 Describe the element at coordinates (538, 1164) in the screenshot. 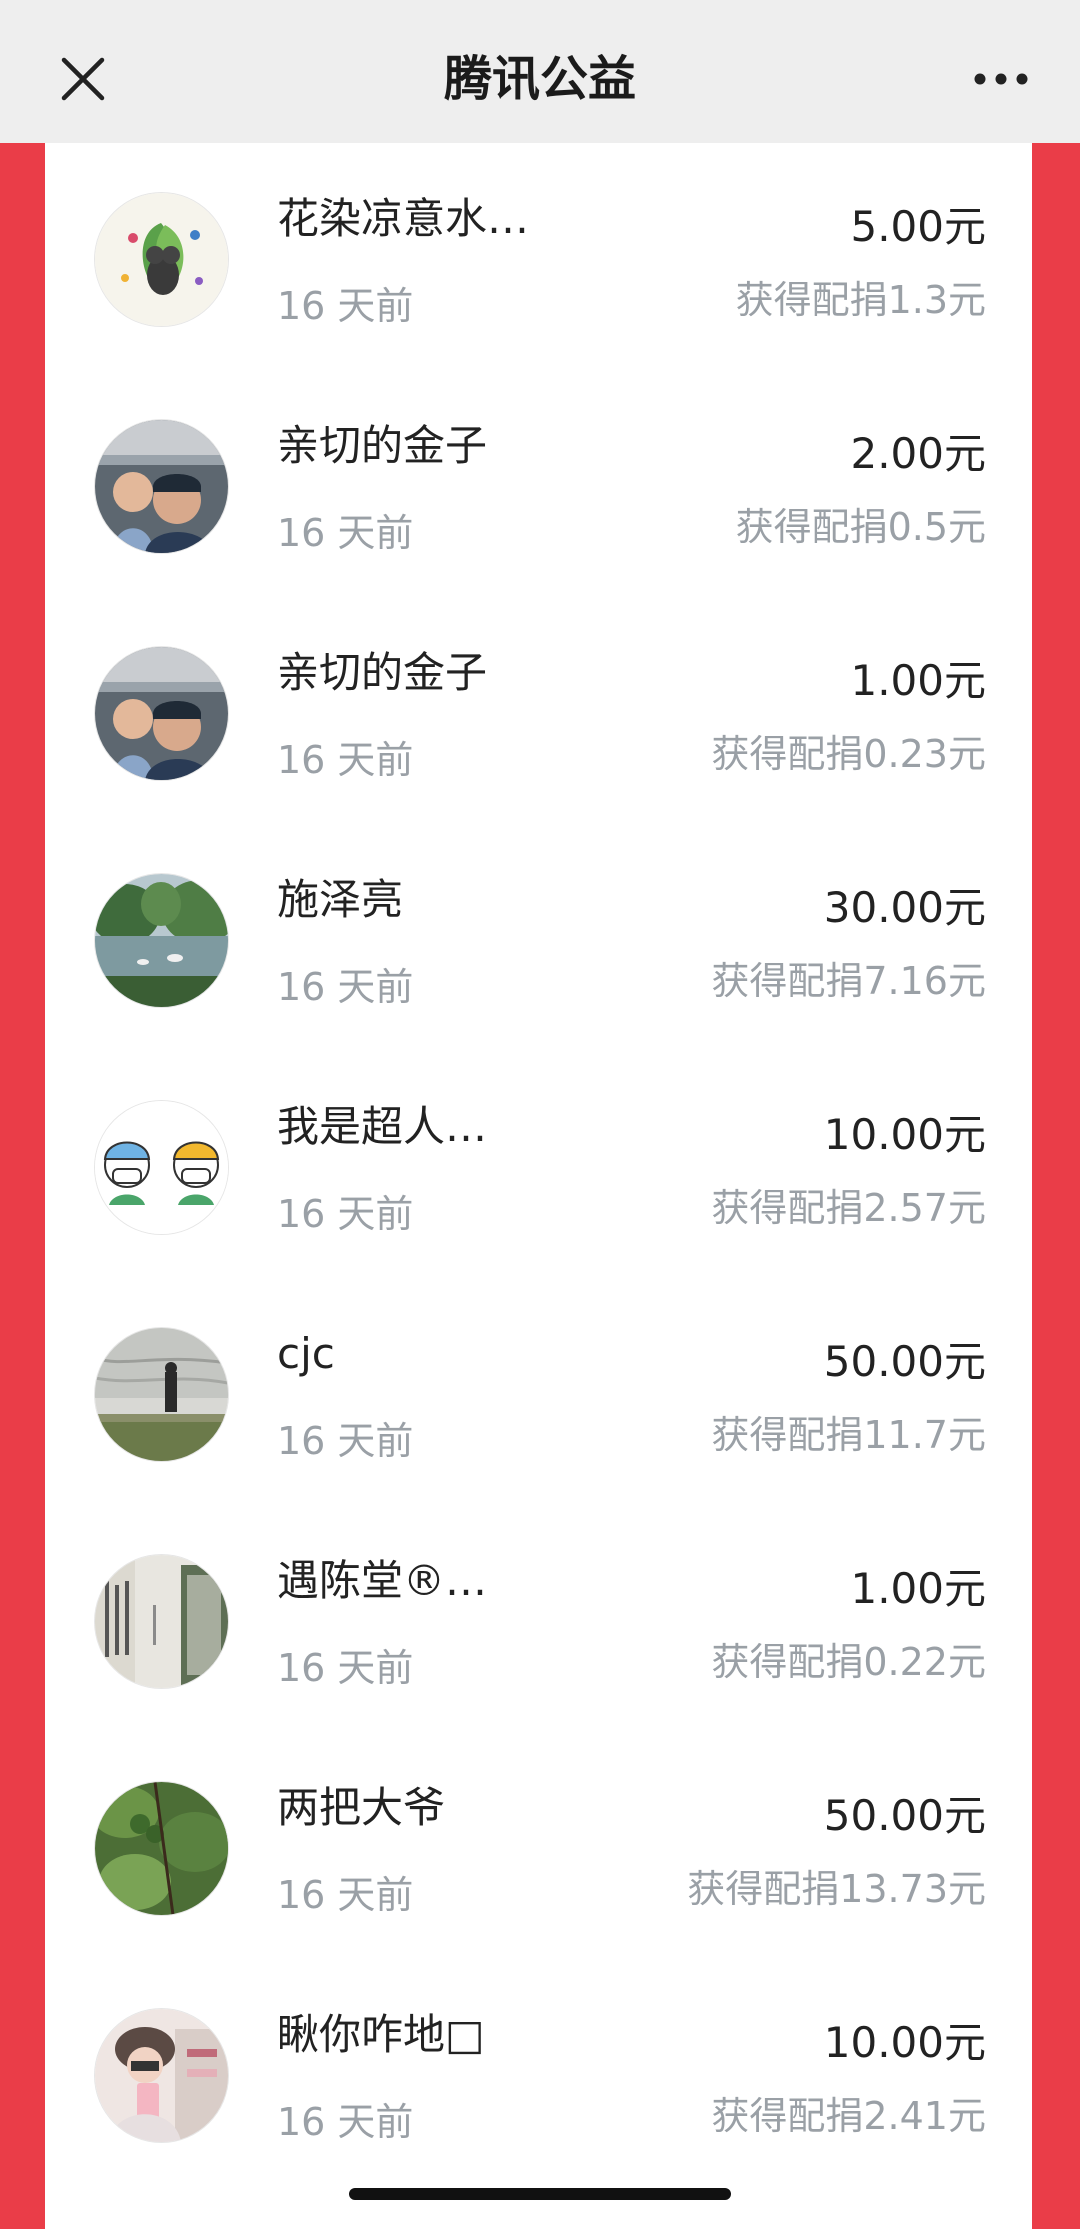

I see `donation-row: 我是超人… 16 天前 10.00元 获得配捐2.57元` at that location.